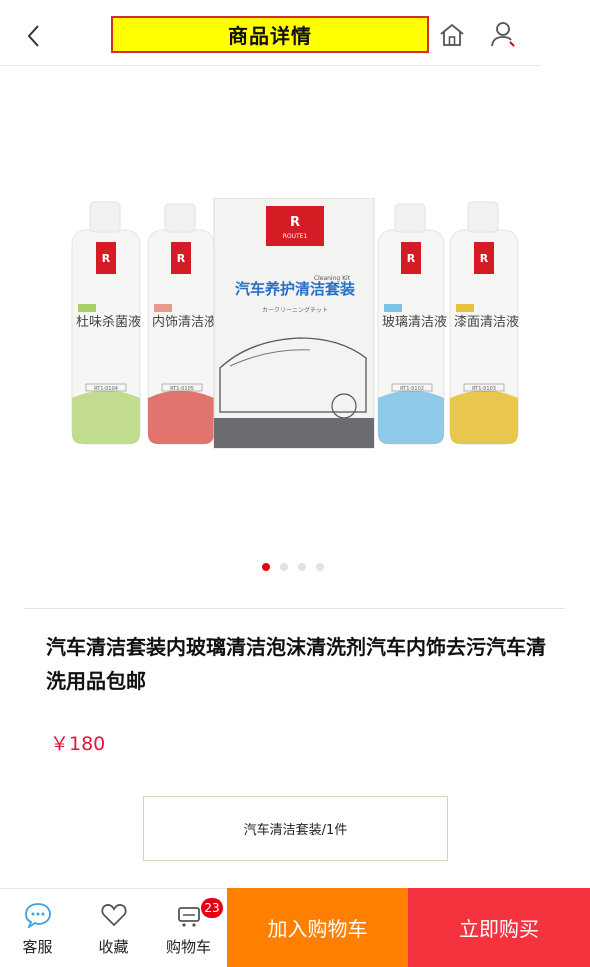  I want to click on service-label: 客服, so click(37, 947).